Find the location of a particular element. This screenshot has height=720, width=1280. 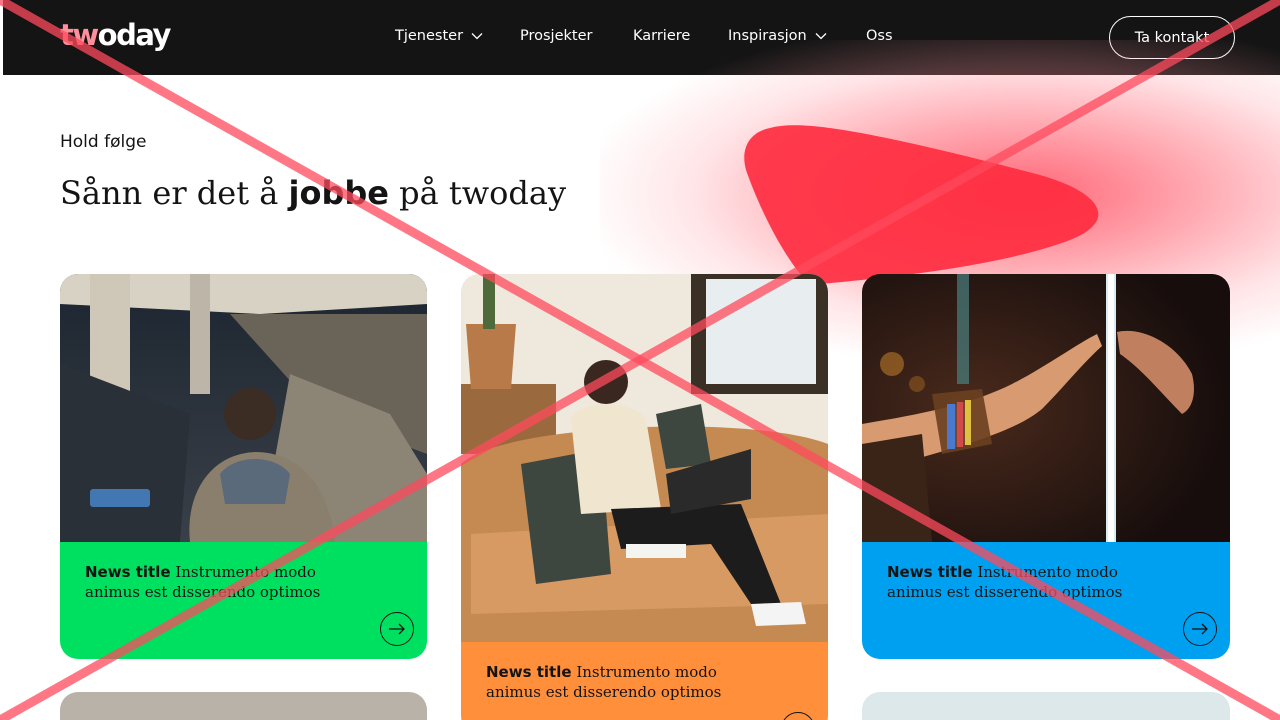

section-eyebrow: Hold følge is located at coordinates (103, 142).